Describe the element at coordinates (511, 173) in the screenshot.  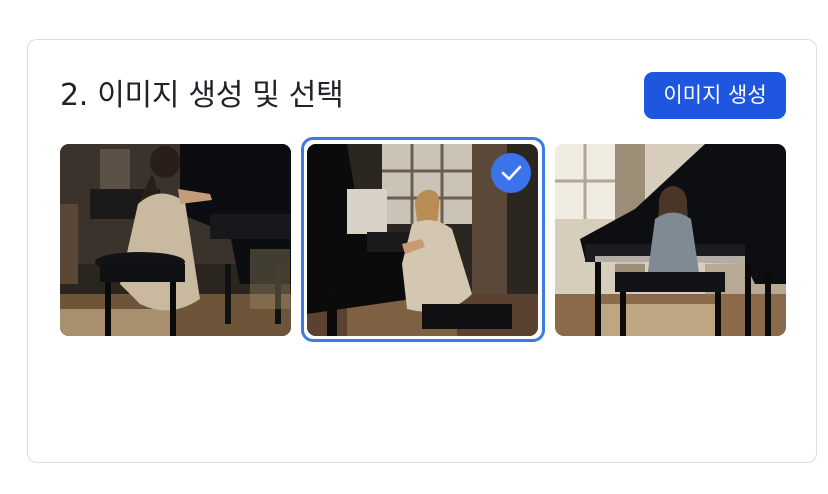
I see `check-icon` at that location.